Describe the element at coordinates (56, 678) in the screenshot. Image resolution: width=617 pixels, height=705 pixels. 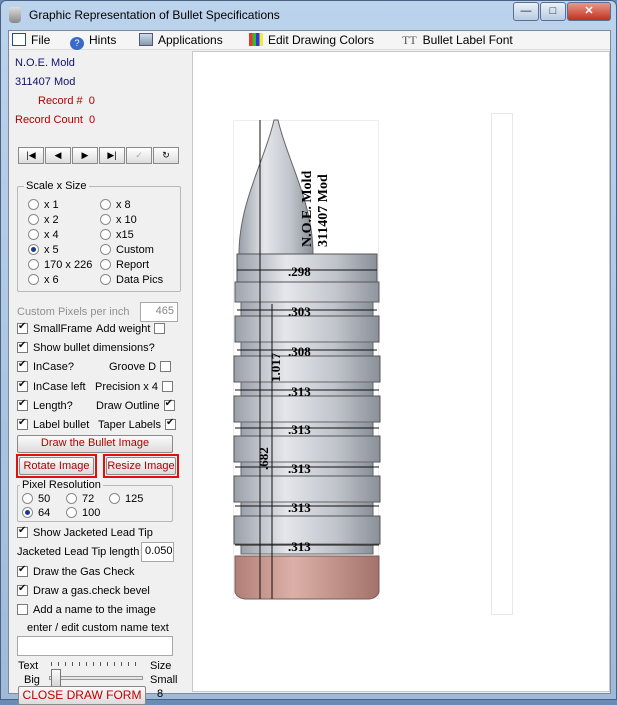
I see `slider-thumb` at that location.